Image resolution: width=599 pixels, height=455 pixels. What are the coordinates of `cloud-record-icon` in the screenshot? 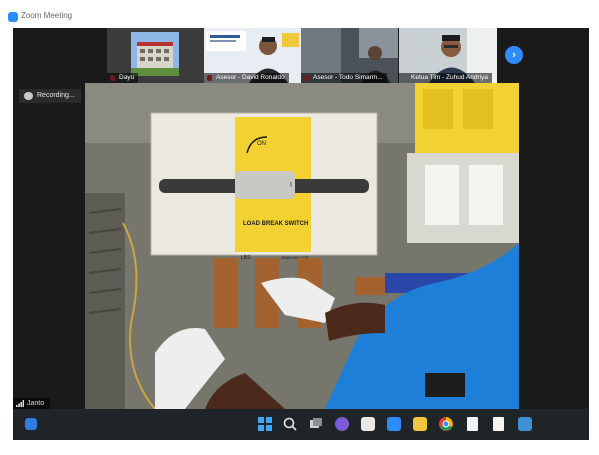 It's located at (28, 96).